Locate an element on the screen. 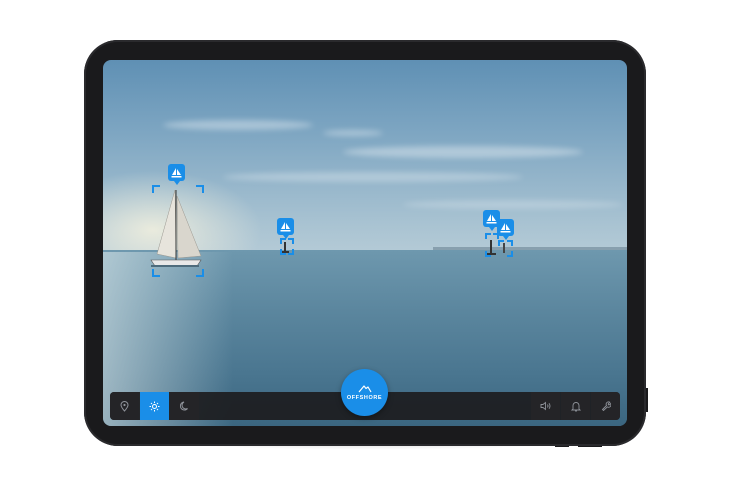  sun-icon is located at coordinates (154, 406).